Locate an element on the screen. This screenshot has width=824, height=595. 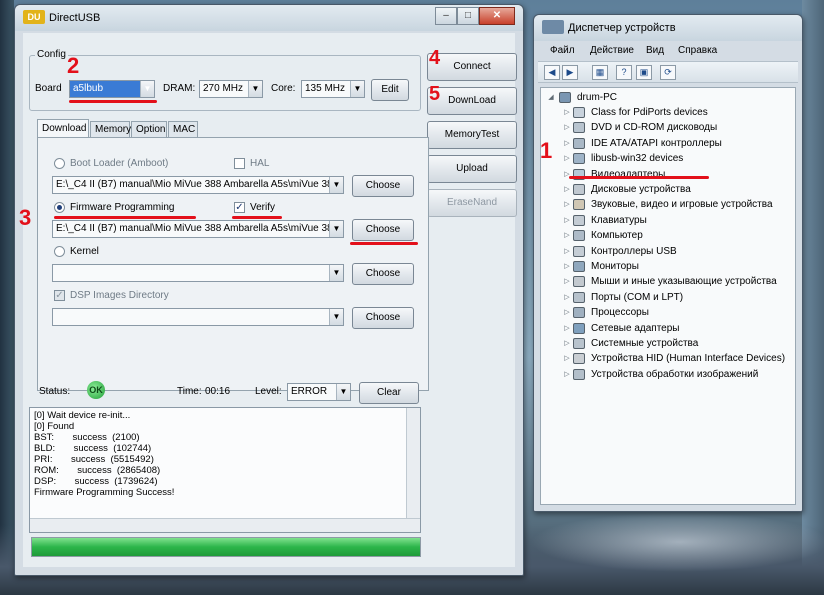
directusb-titlebar: DU DirectUSB – □ ✕ is located at coordinates (269, 18).